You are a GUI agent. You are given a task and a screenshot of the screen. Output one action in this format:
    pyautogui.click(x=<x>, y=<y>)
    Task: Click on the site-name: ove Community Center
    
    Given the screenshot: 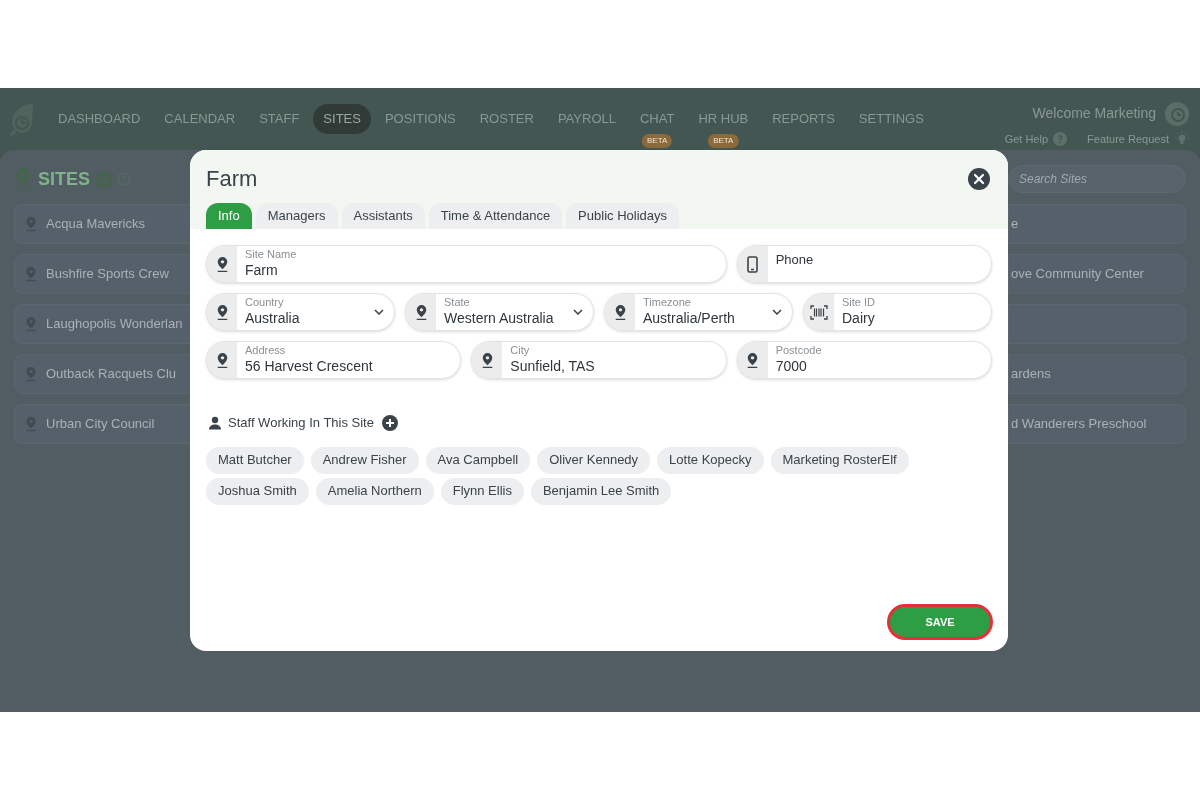 What is the action you would take?
    pyautogui.click(x=1077, y=274)
    